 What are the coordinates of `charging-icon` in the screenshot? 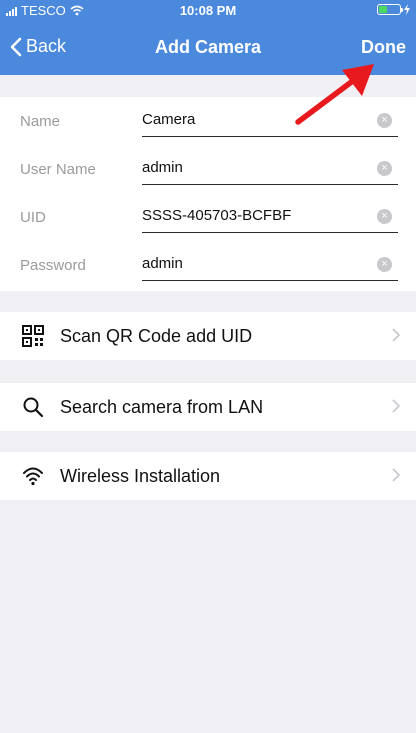 It's located at (407, 9).